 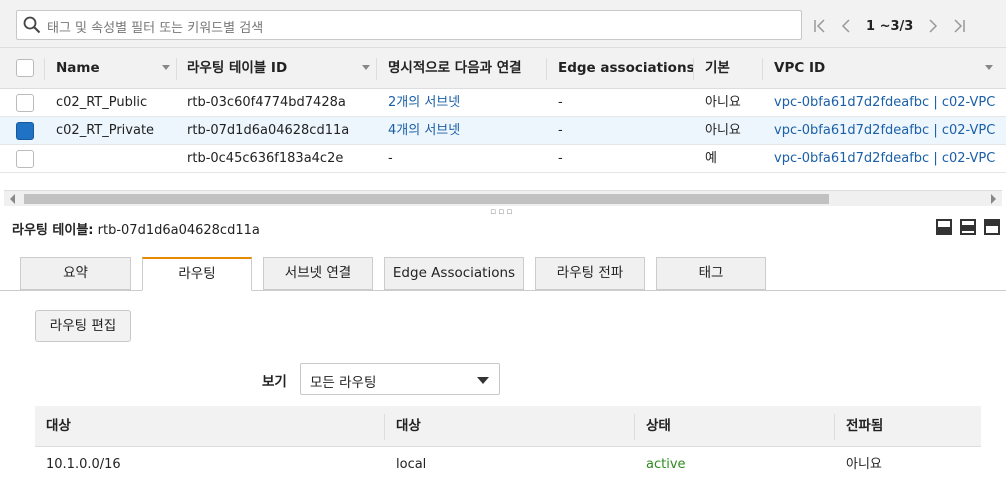 I want to click on resize-handle-icon: ▫▫▫, so click(x=502, y=212).